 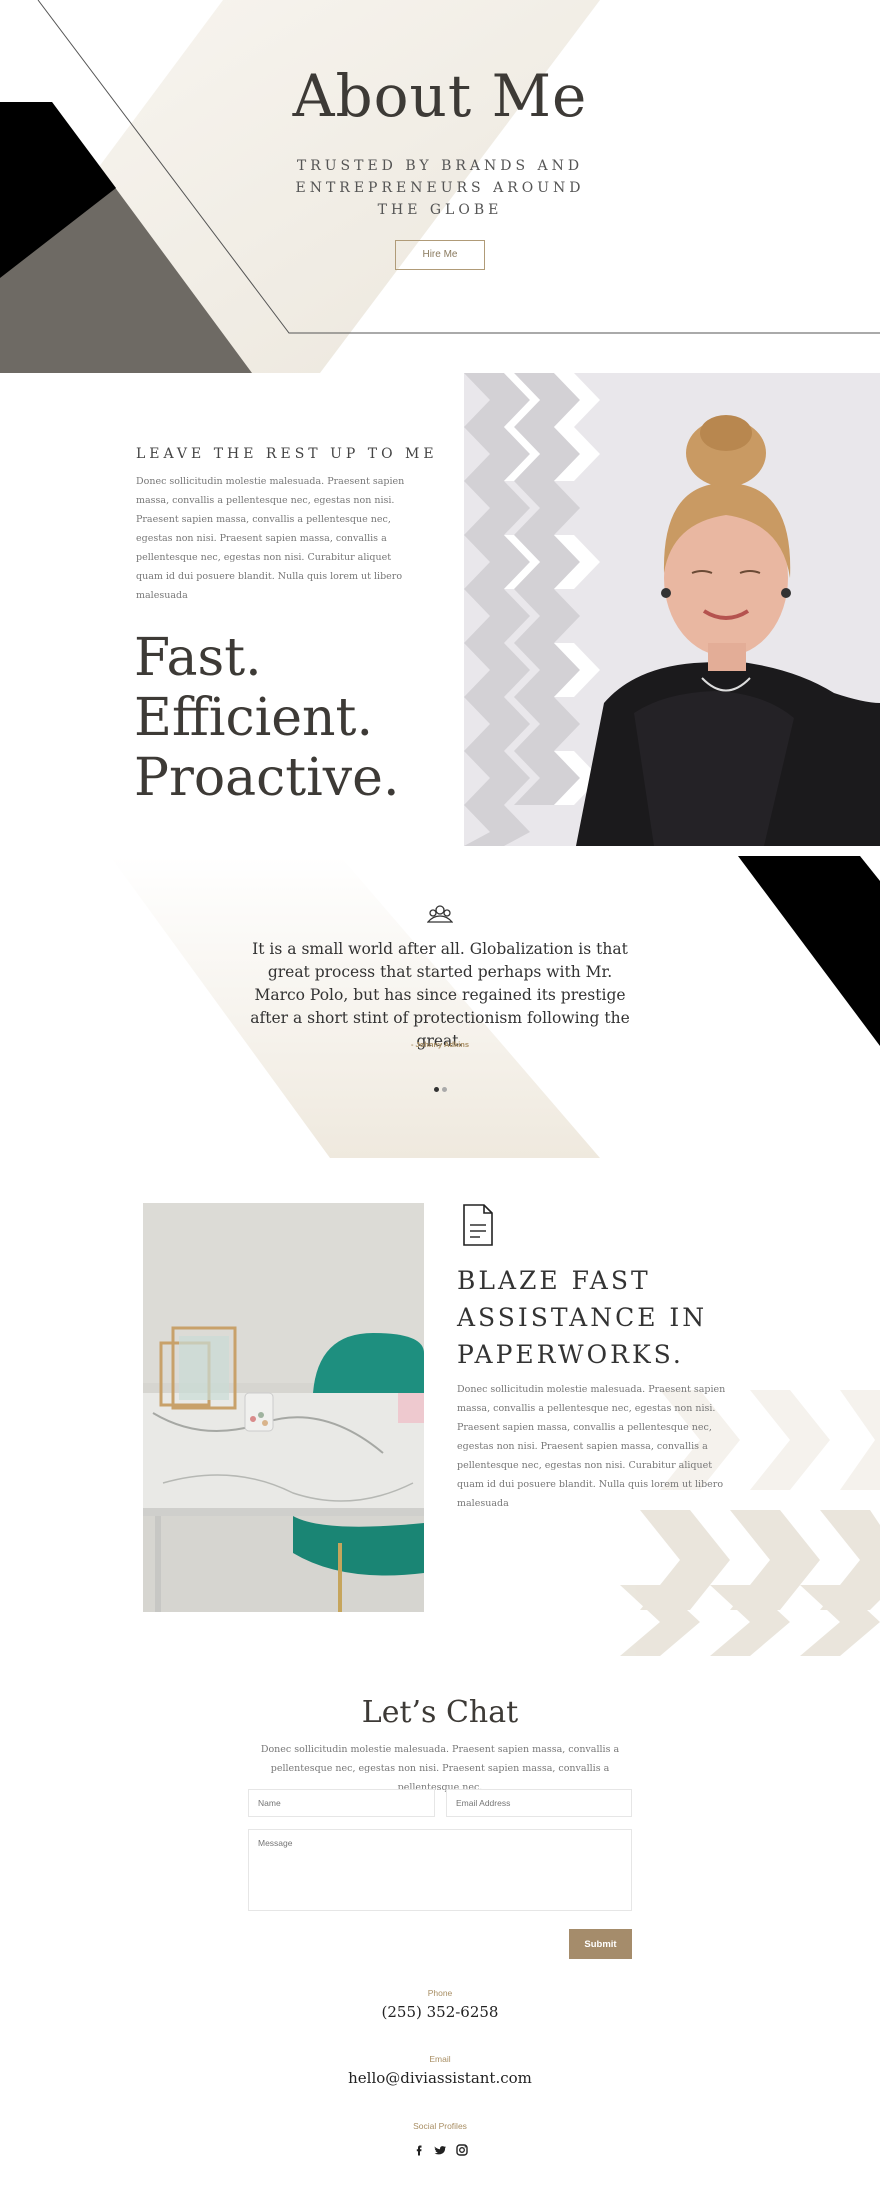 I want to click on about-photo-illustration, so click(x=672, y=609).